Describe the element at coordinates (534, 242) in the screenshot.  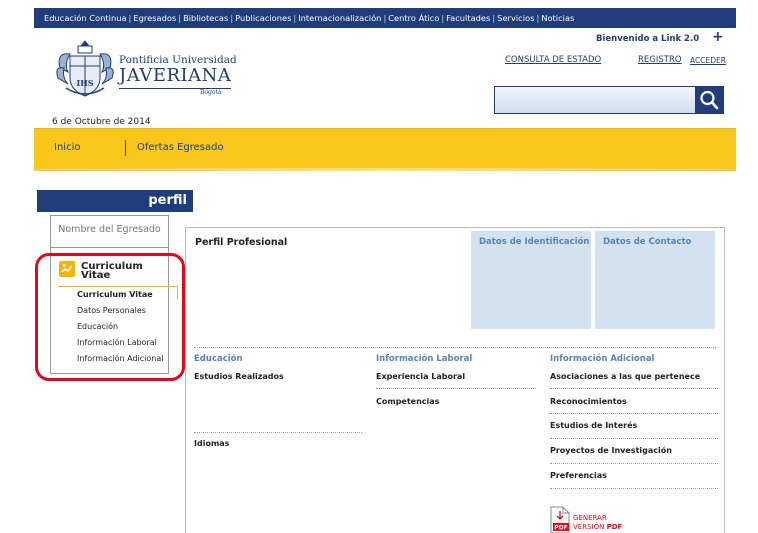
I see `datos-identificacion-heading: Datos de Identificación` at that location.